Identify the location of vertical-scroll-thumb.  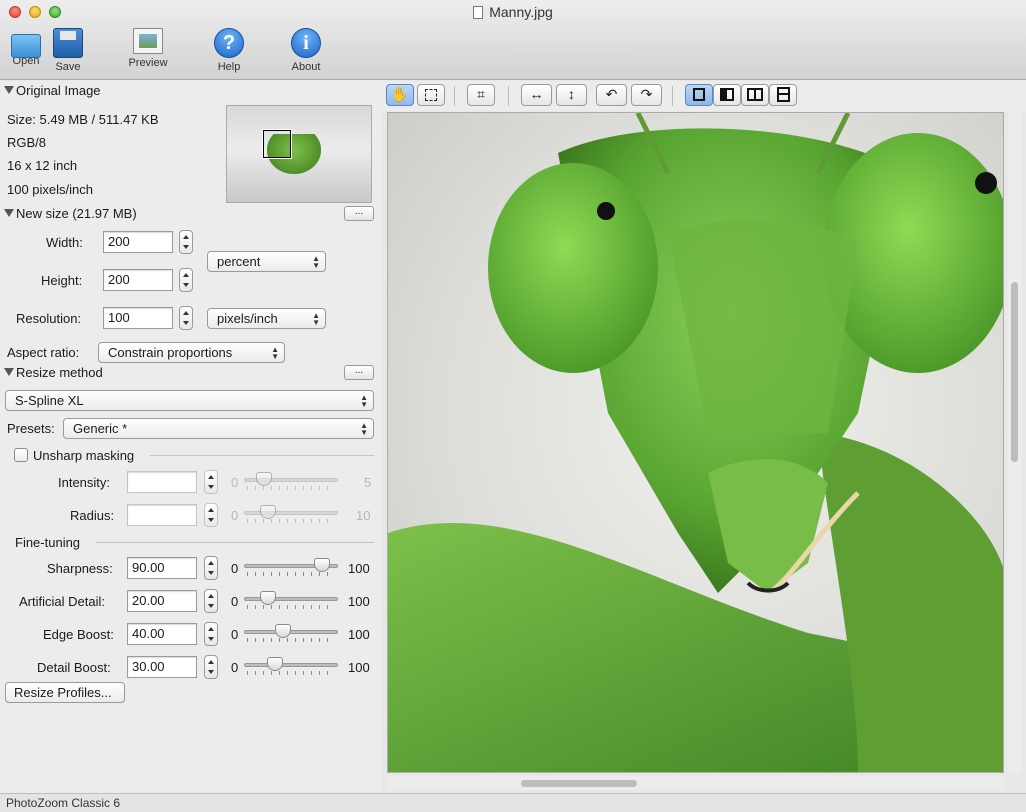
(1014, 372).